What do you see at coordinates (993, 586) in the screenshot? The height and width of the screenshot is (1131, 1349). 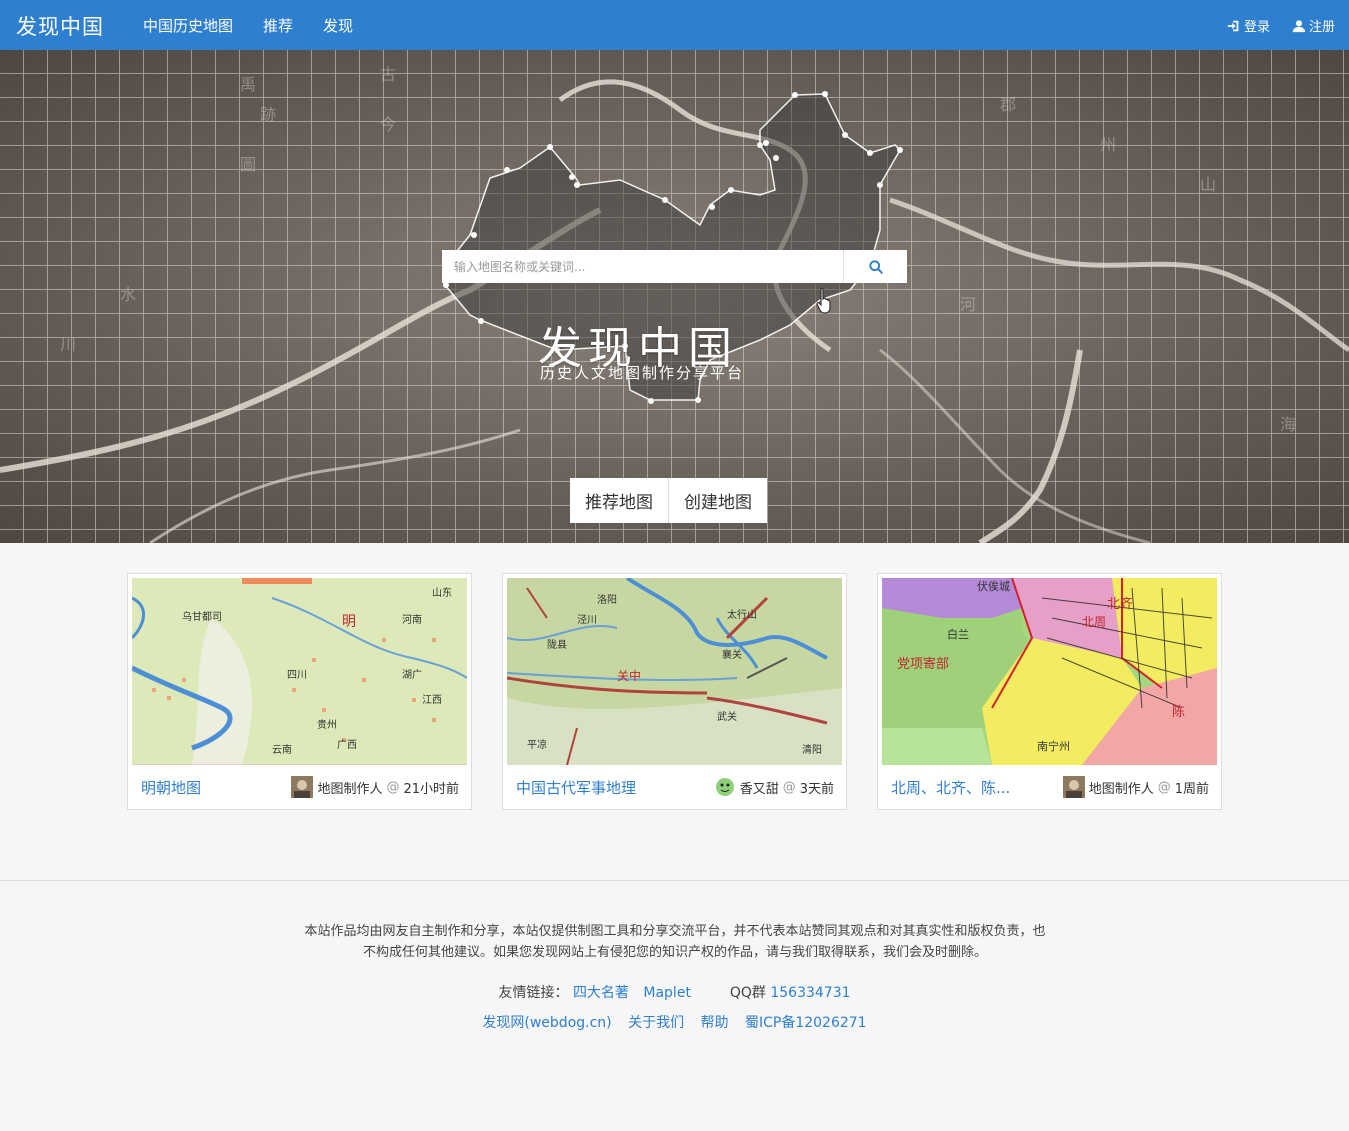 I see `svg-text: 伏俟城` at bounding box center [993, 586].